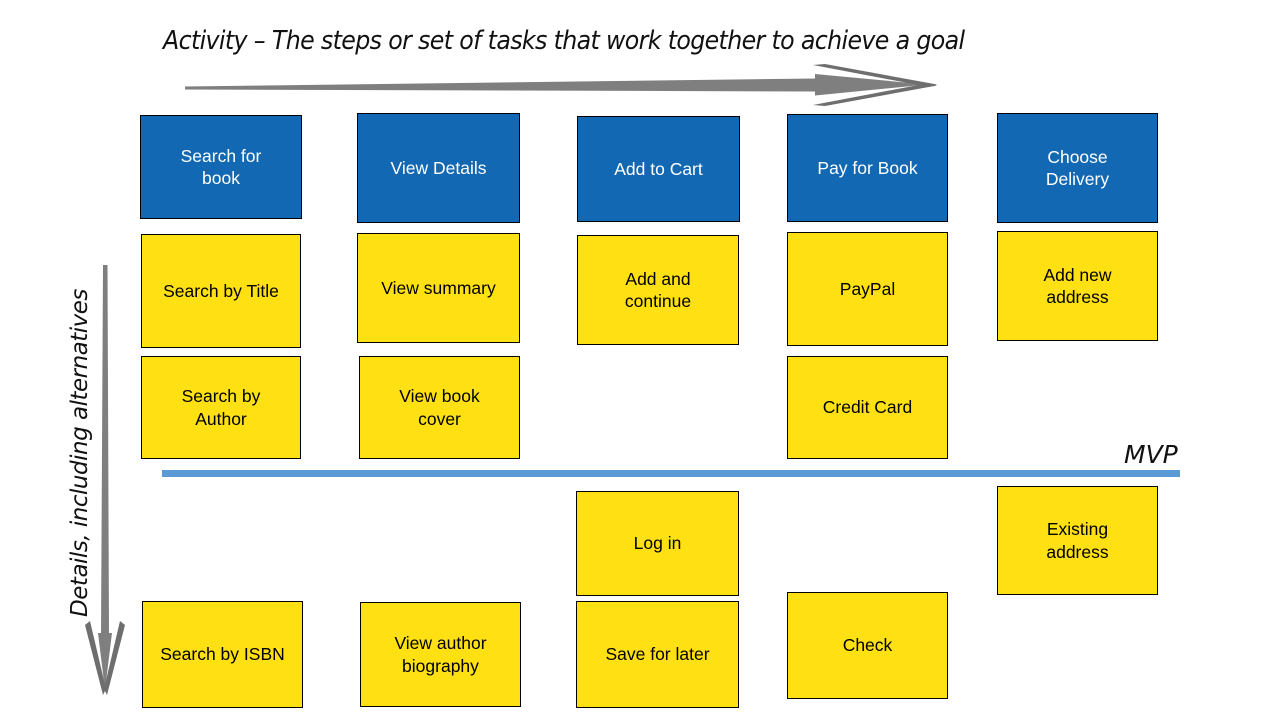  What do you see at coordinates (1151, 454) in the screenshot?
I see `mvp-label: MVP` at bounding box center [1151, 454].